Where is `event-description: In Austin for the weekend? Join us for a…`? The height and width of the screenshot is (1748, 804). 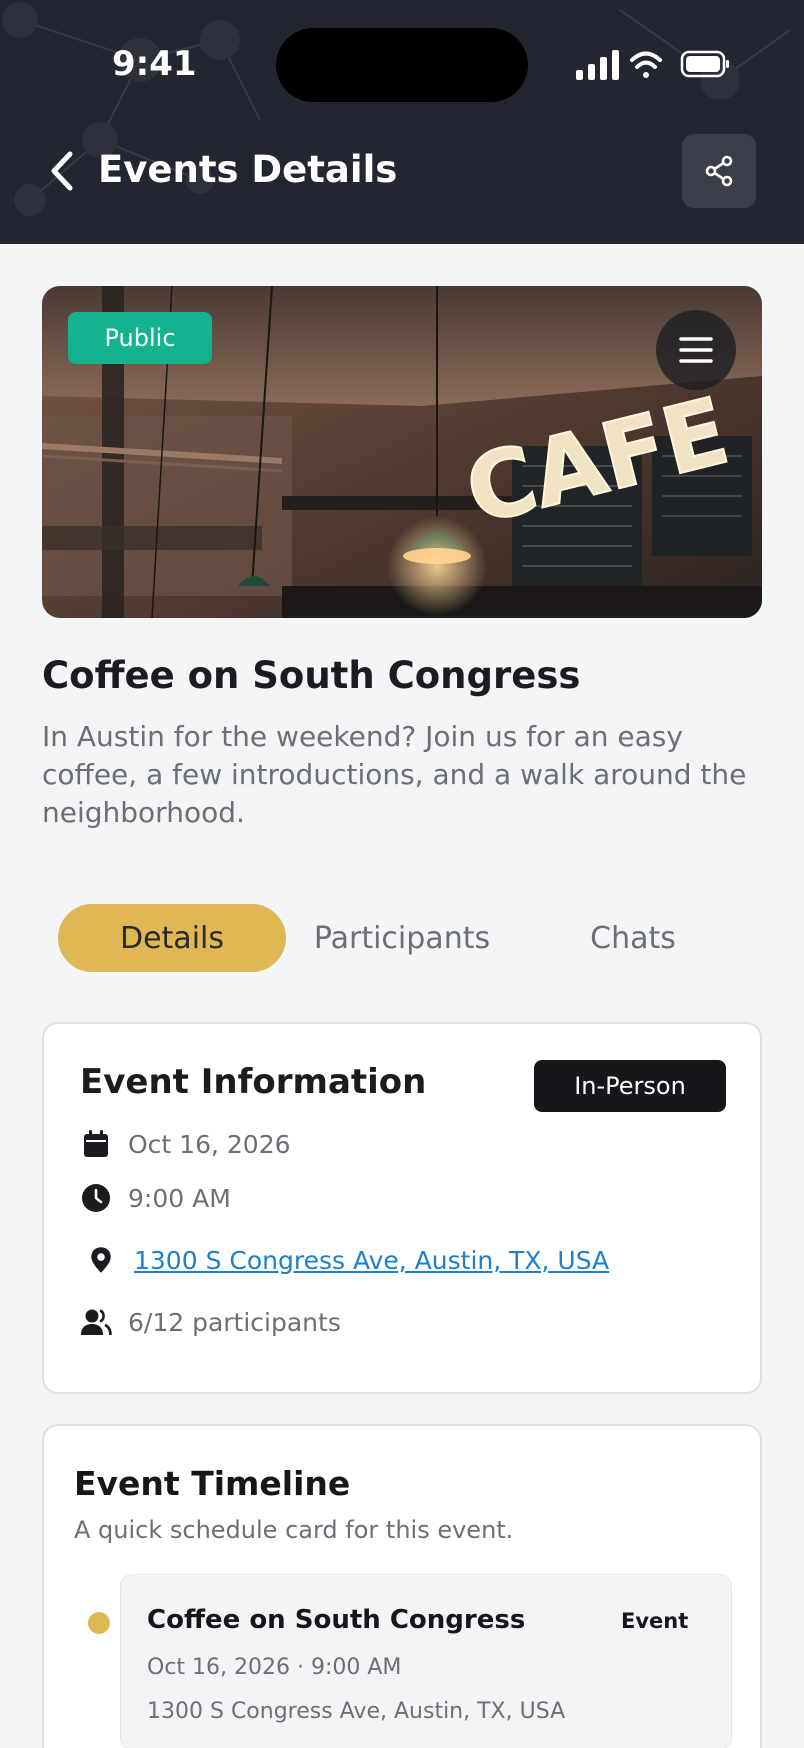 event-description: In Austin for the weekend? Join us for a… is located at coordinates (394, 774).